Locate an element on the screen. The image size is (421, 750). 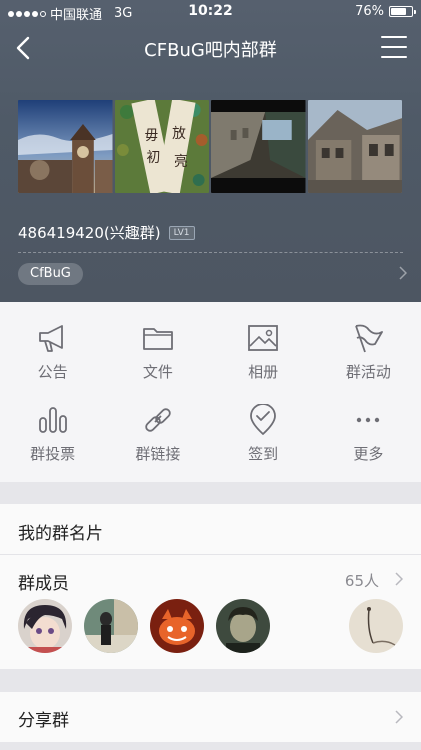
folder-icon is located at coordinates (157, 339).